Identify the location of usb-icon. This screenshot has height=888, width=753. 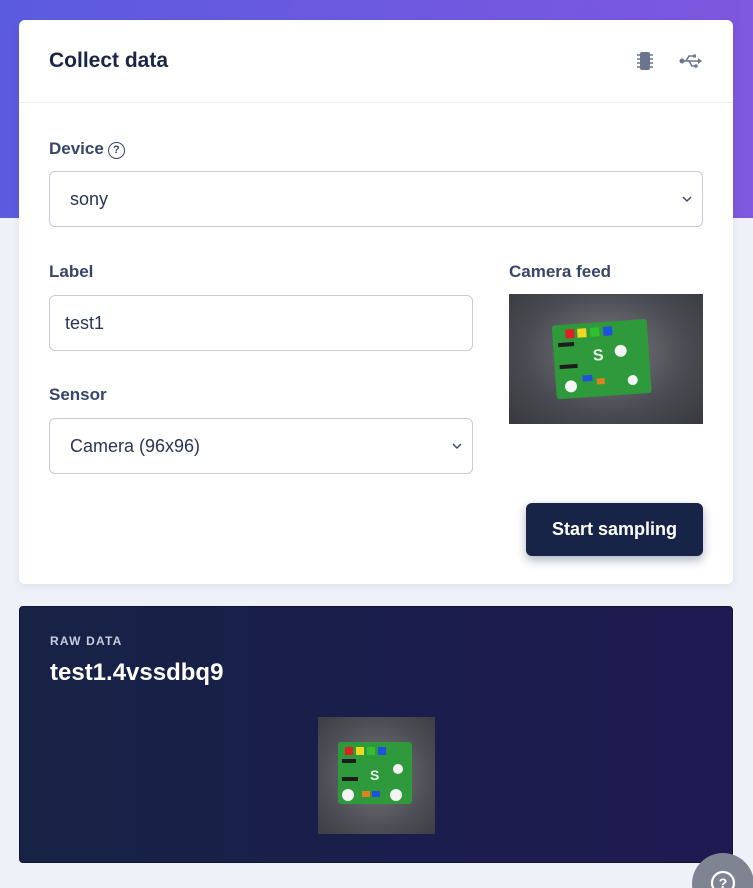
(691, 61).